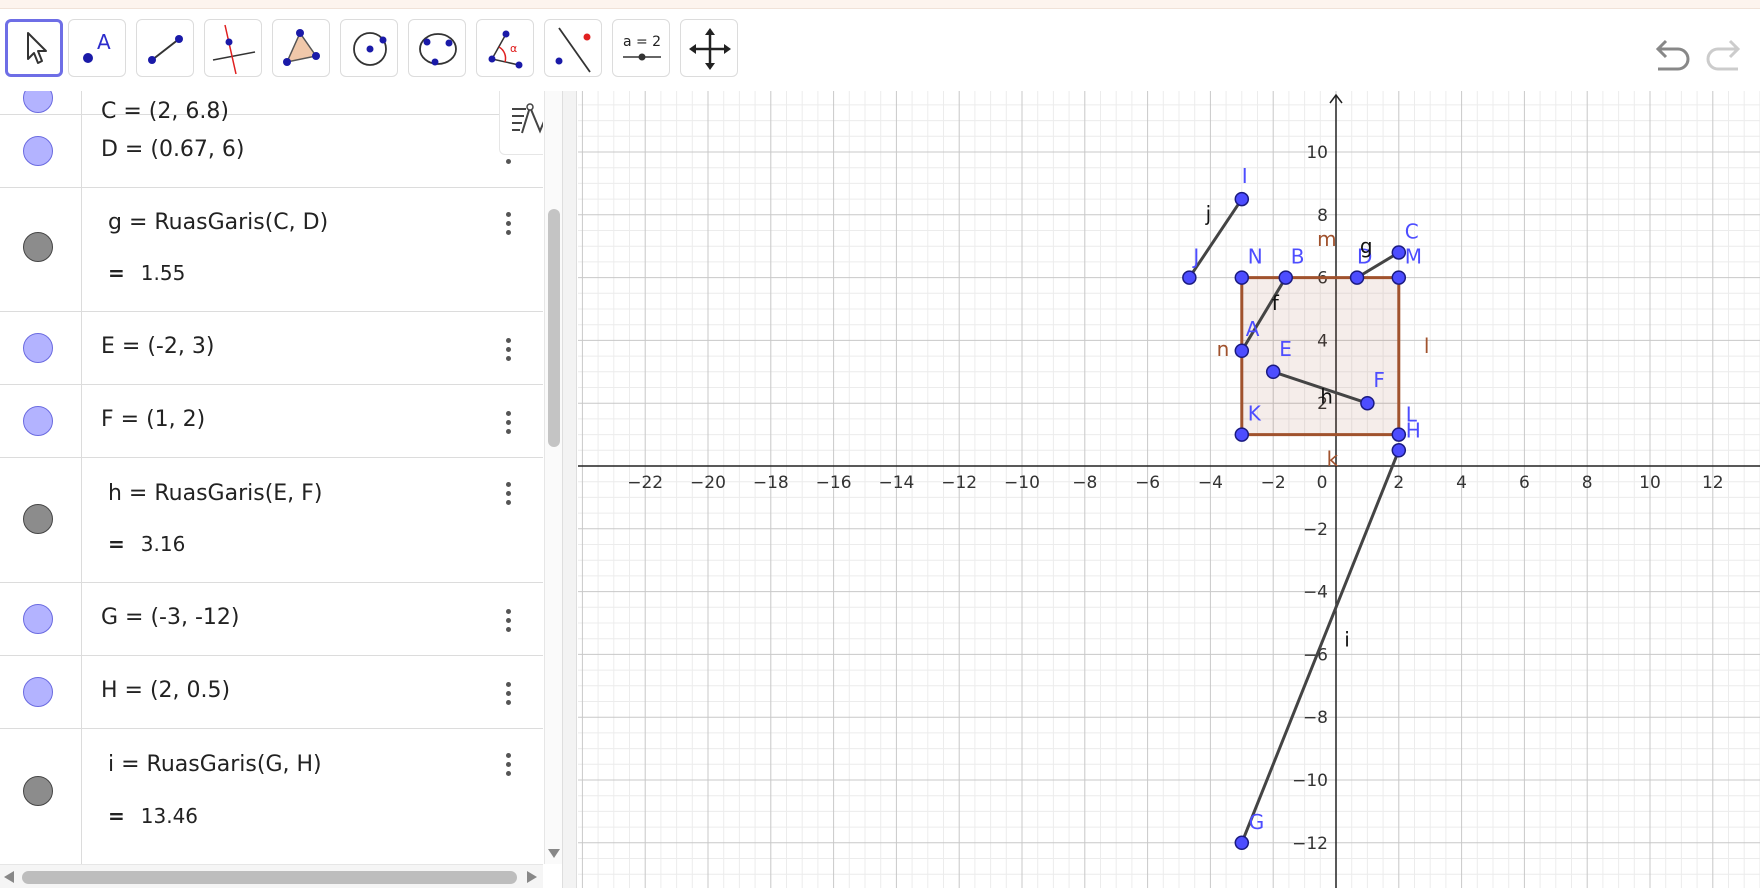 The image size is (1760, 888). Describe the element at coordinates (1310, 781) in the screenshot. I see `y-tick-label: −10` at that location.